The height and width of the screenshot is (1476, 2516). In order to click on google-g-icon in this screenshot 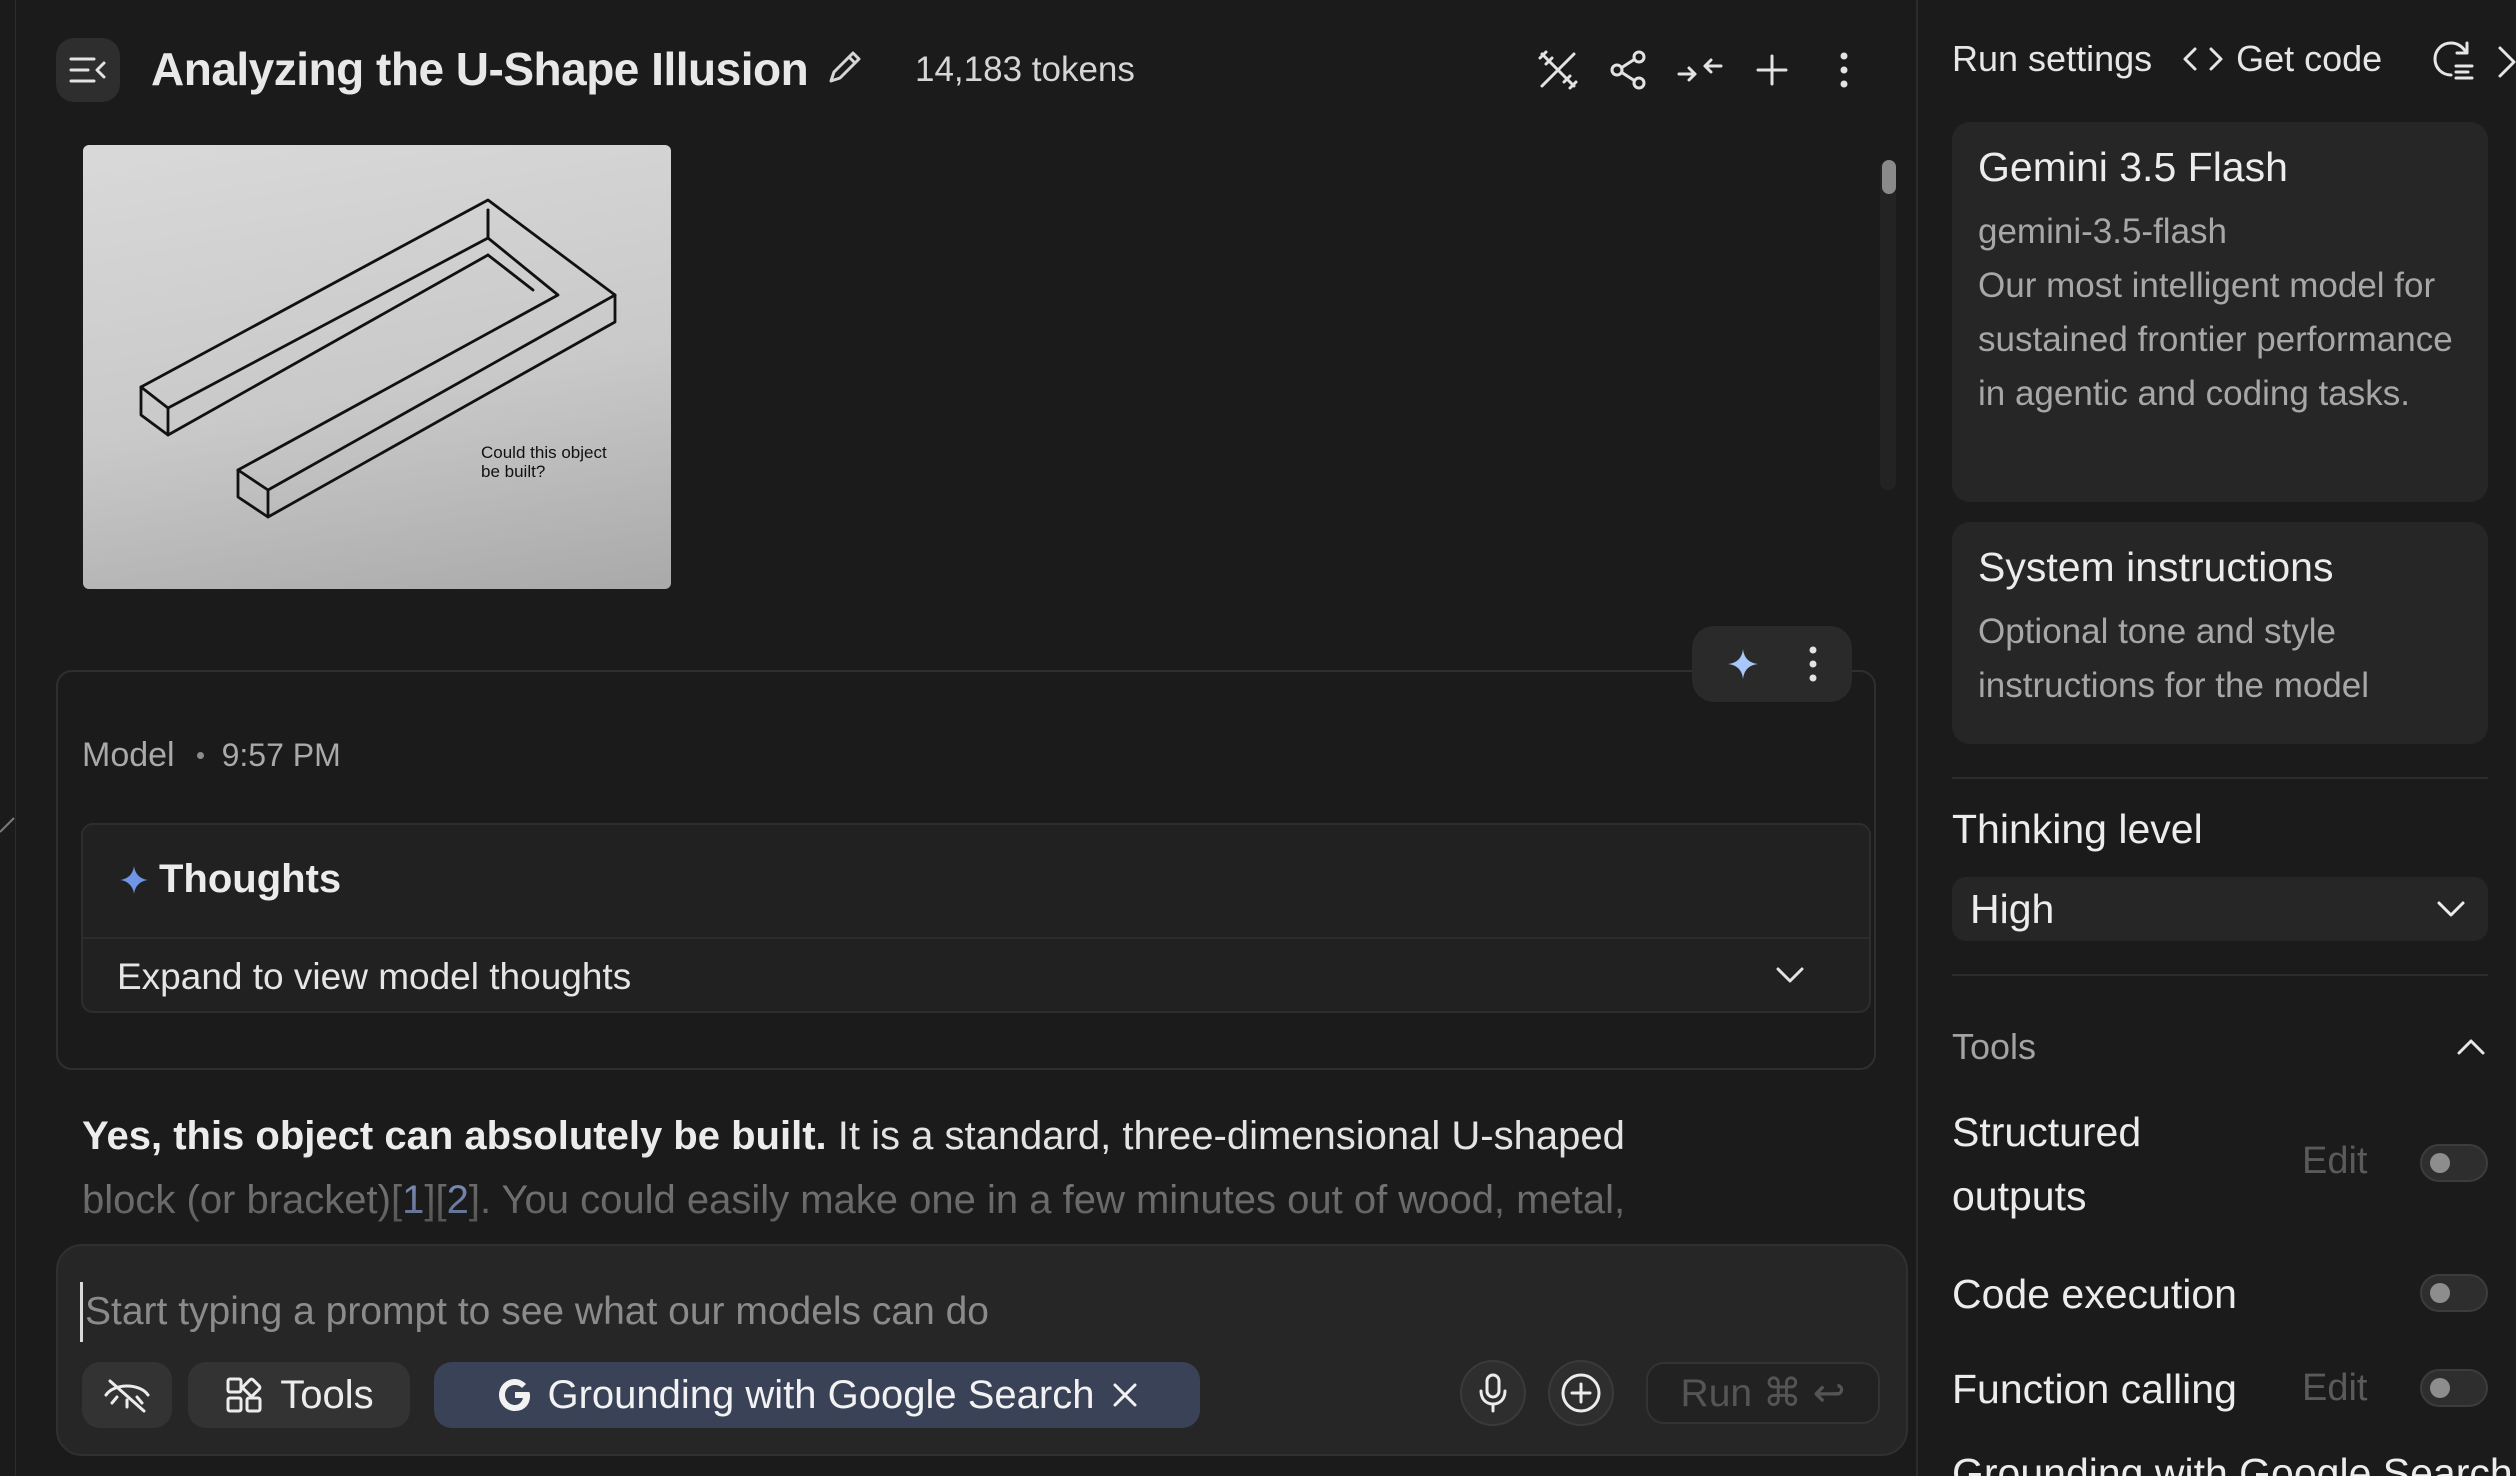, I will do `click(514, 1395)`.